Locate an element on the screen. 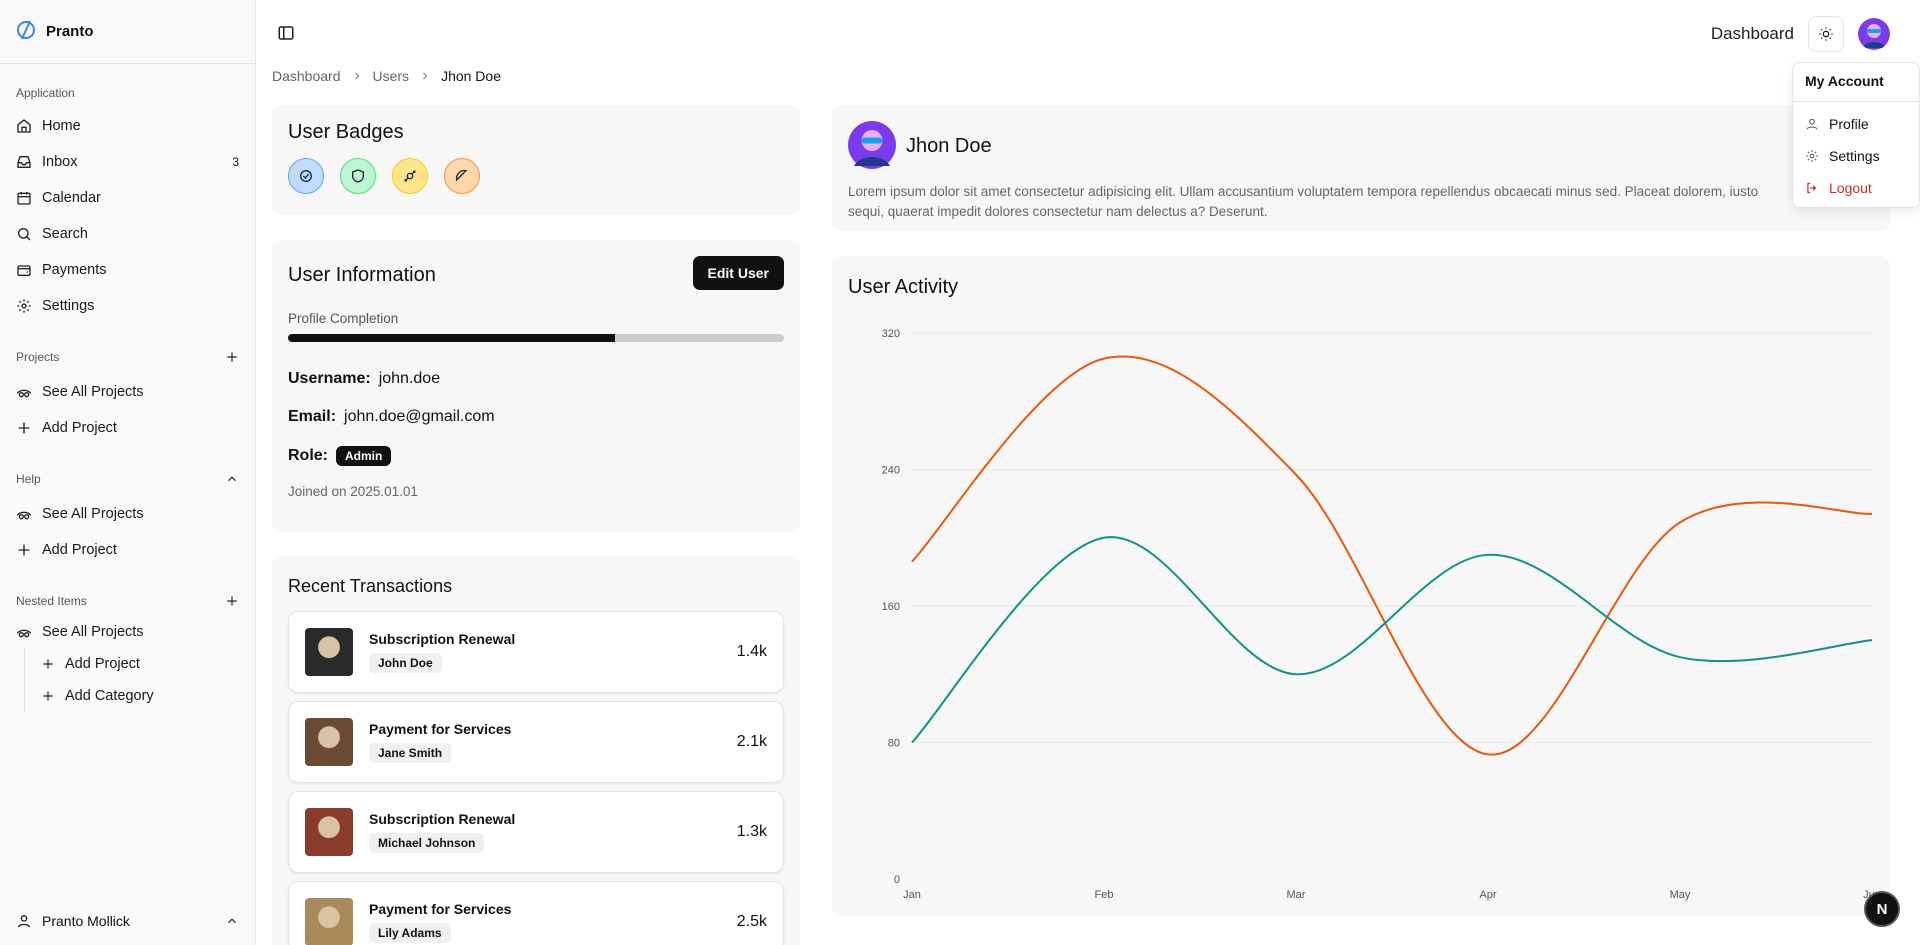  wallet-icon is located at coordinates (24, 270).